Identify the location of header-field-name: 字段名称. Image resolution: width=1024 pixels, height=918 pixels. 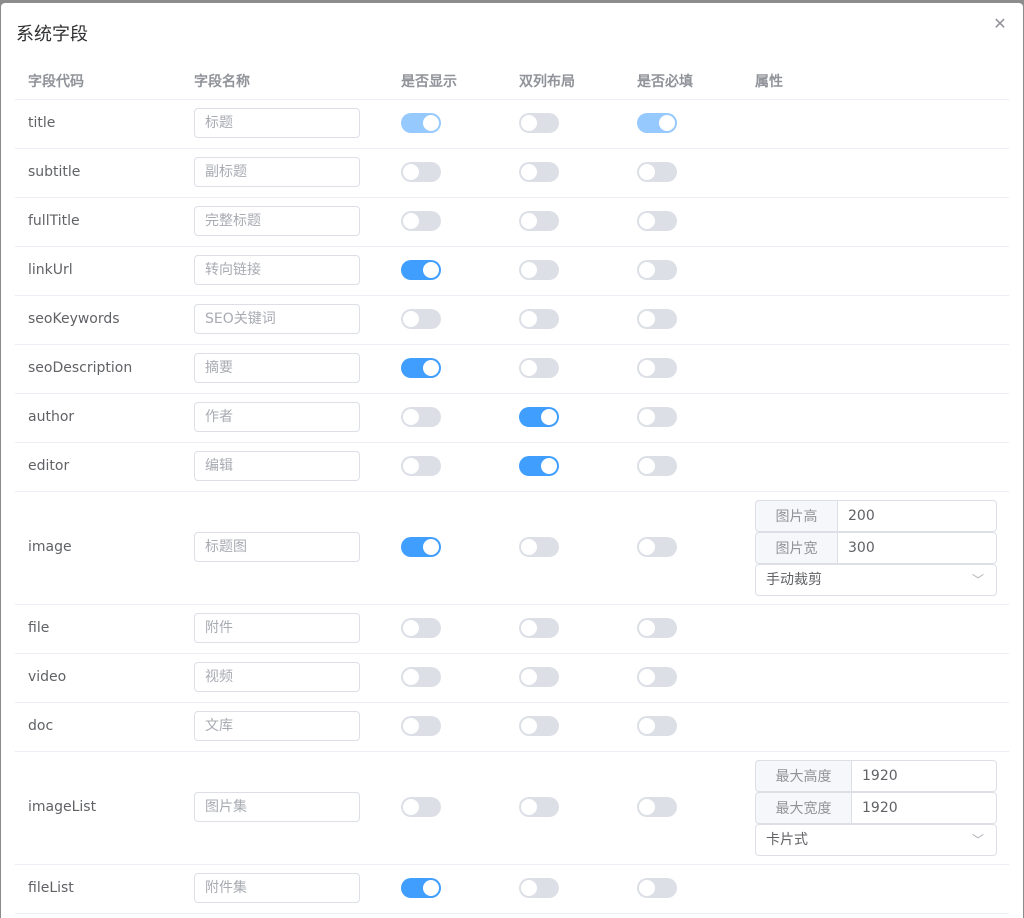
(222, 82).